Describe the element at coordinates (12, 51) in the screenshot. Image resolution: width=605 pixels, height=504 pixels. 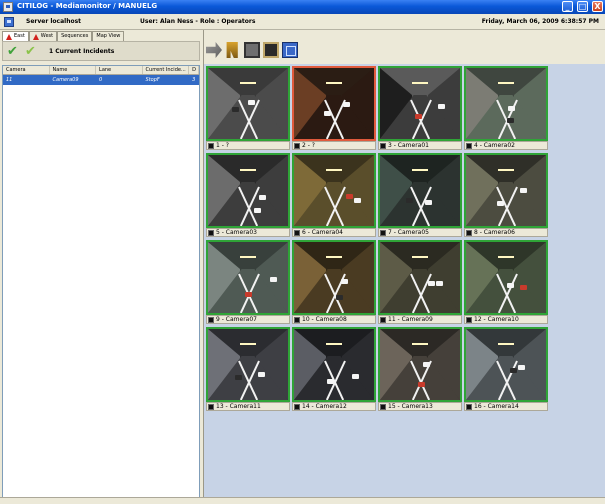
I see `check-icon: ✔` at that location.